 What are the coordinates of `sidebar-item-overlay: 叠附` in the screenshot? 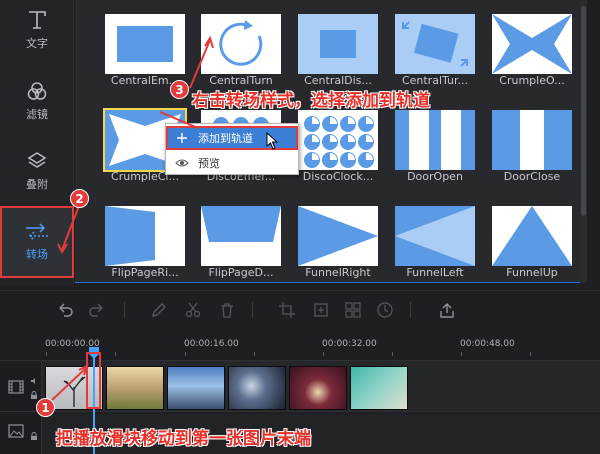 It's located at (37, 171).